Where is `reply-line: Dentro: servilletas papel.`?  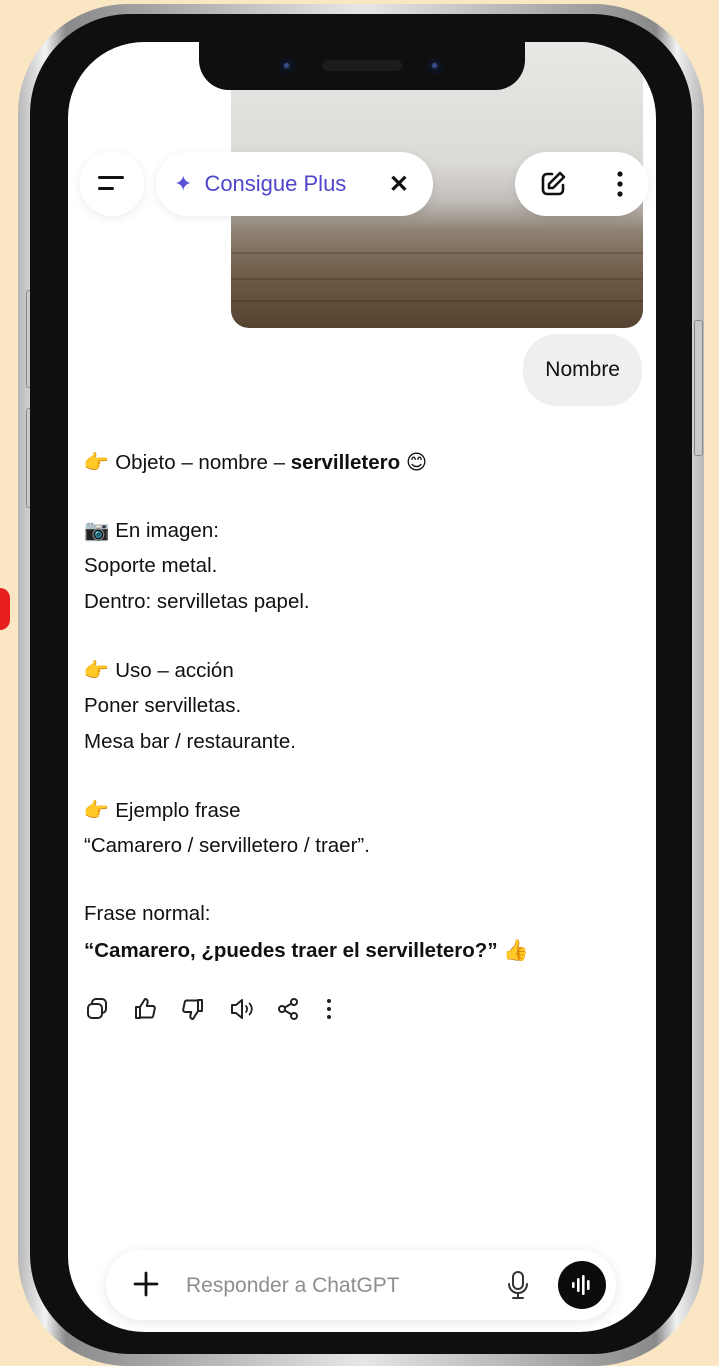
reply-line: Dentro: servilletas papel. is located at coordinates (197, 601).